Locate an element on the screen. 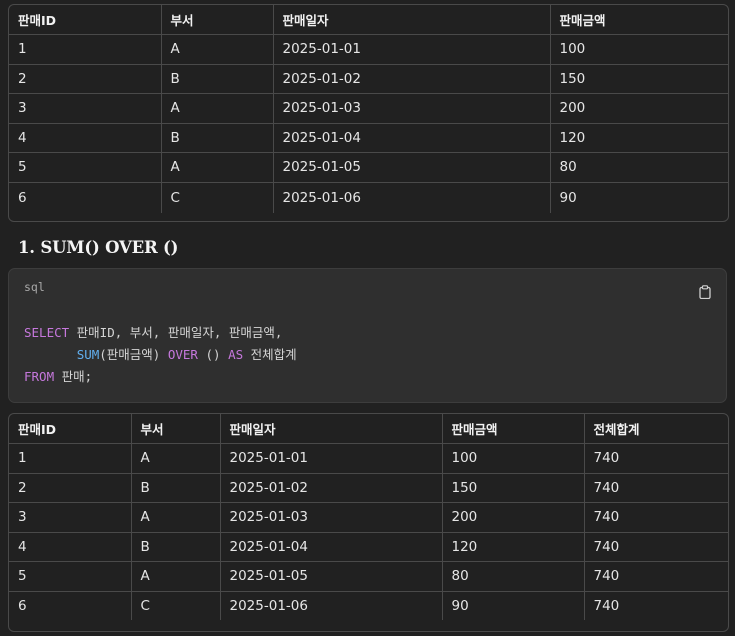  table-row: 2 B 2025-01-02 150 is located at coordinates (368, 79).